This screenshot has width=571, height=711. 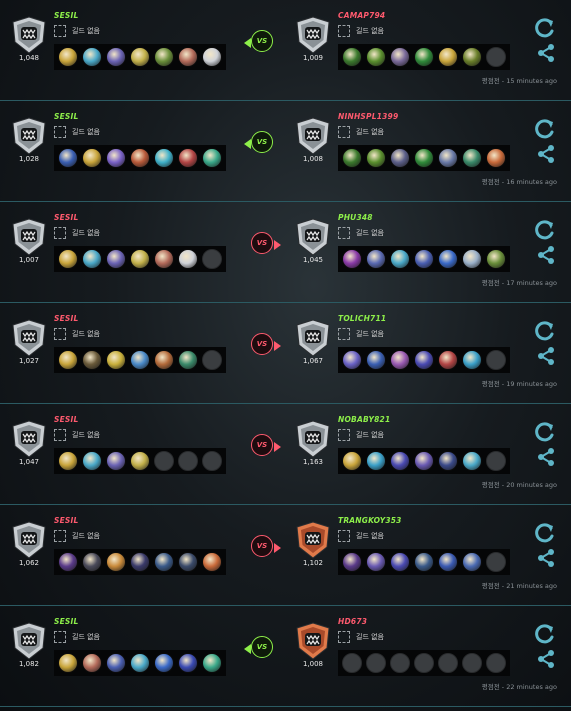 What do you see at coordinates (364, 419) in the screenshot?
I see `player-name-link: NOBABY821` at bounding box center [364, 419].